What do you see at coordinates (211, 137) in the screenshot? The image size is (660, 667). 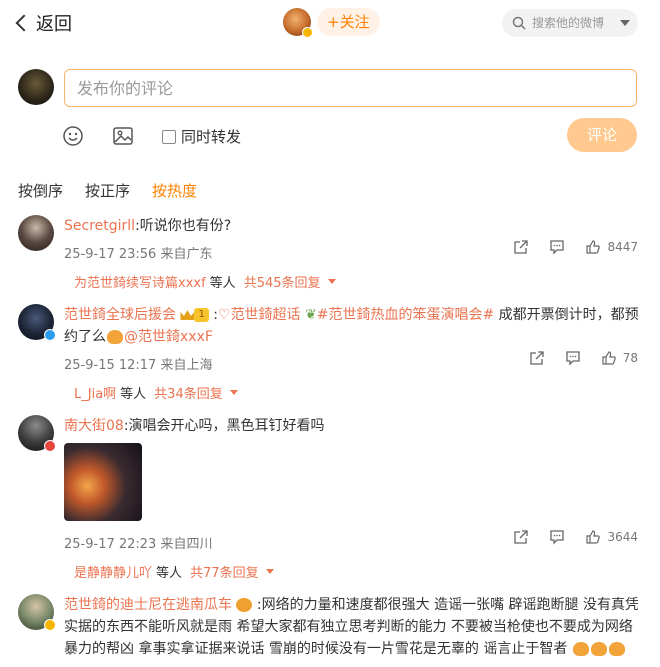 I see `repost-label: 同时转发` at bounding box center [211, 137].